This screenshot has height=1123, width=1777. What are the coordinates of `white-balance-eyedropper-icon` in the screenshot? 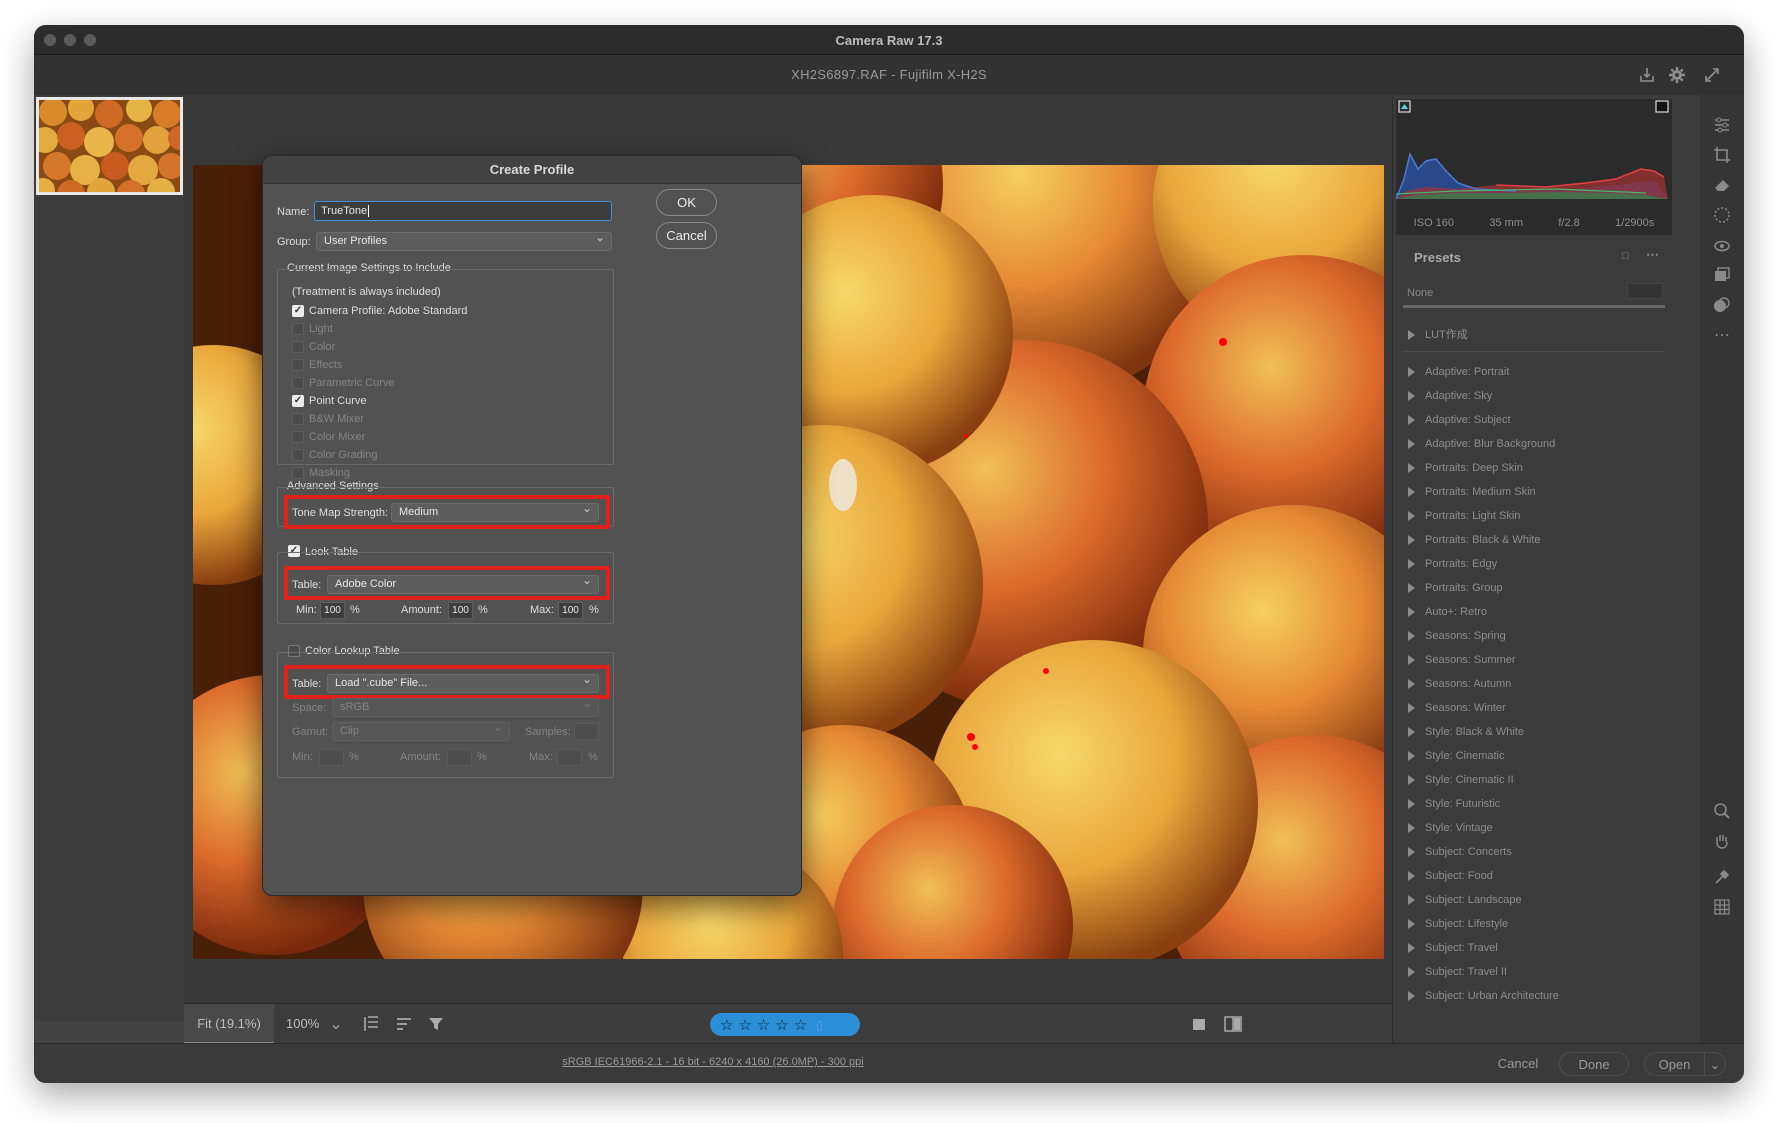 It's located at (1722, 877).